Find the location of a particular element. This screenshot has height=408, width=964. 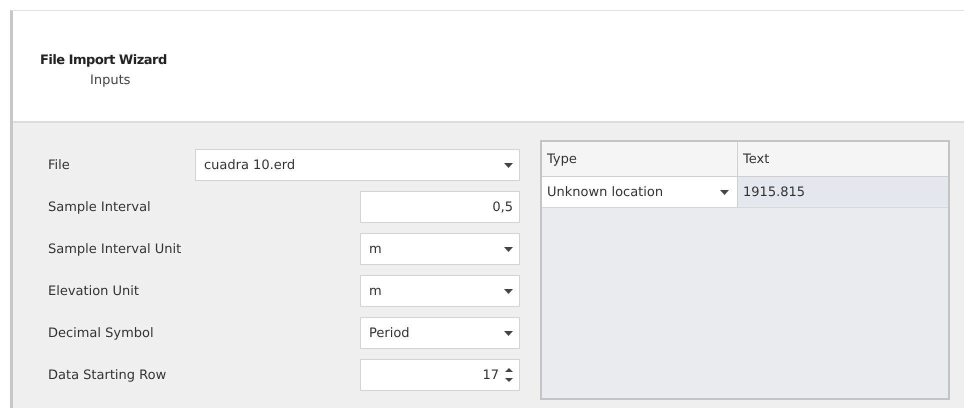

dropdown-cell: Unknown location is located at coordinates (640, 192).